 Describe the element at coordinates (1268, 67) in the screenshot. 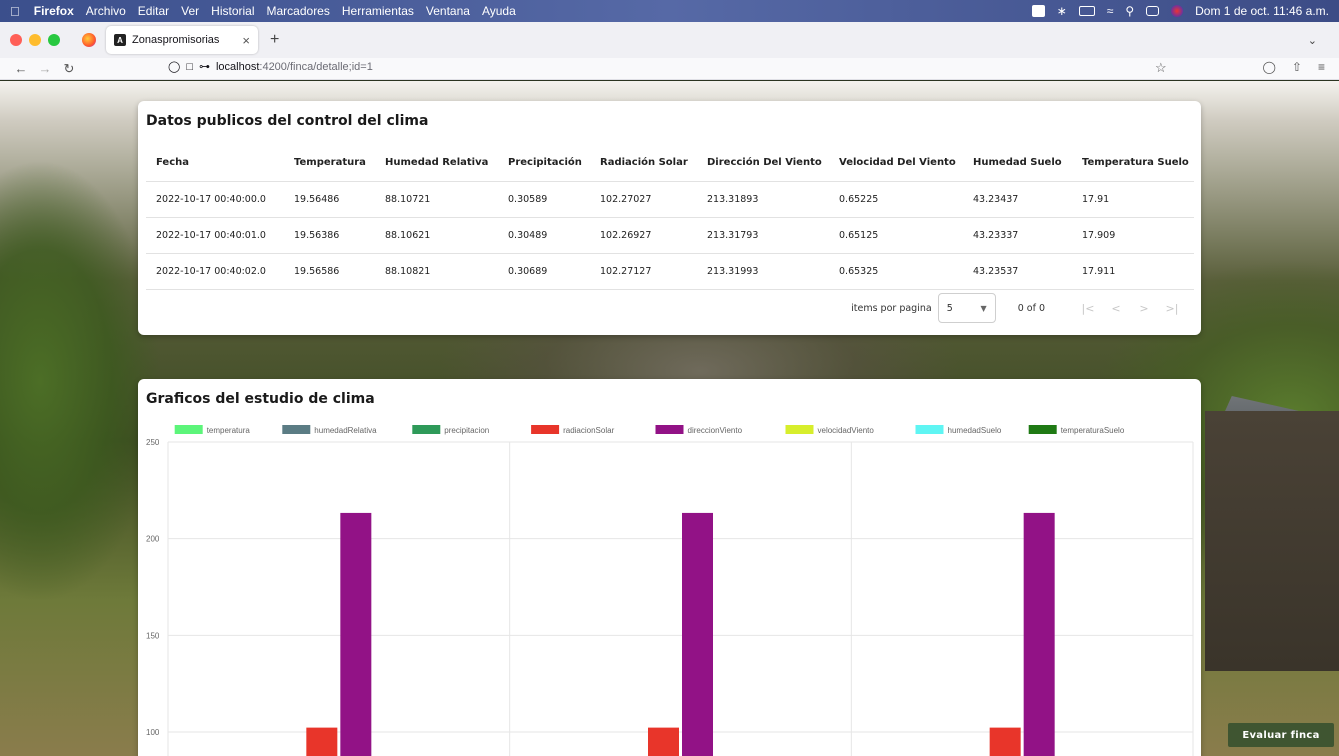

I see `pocket-icon: ◯` at that location.